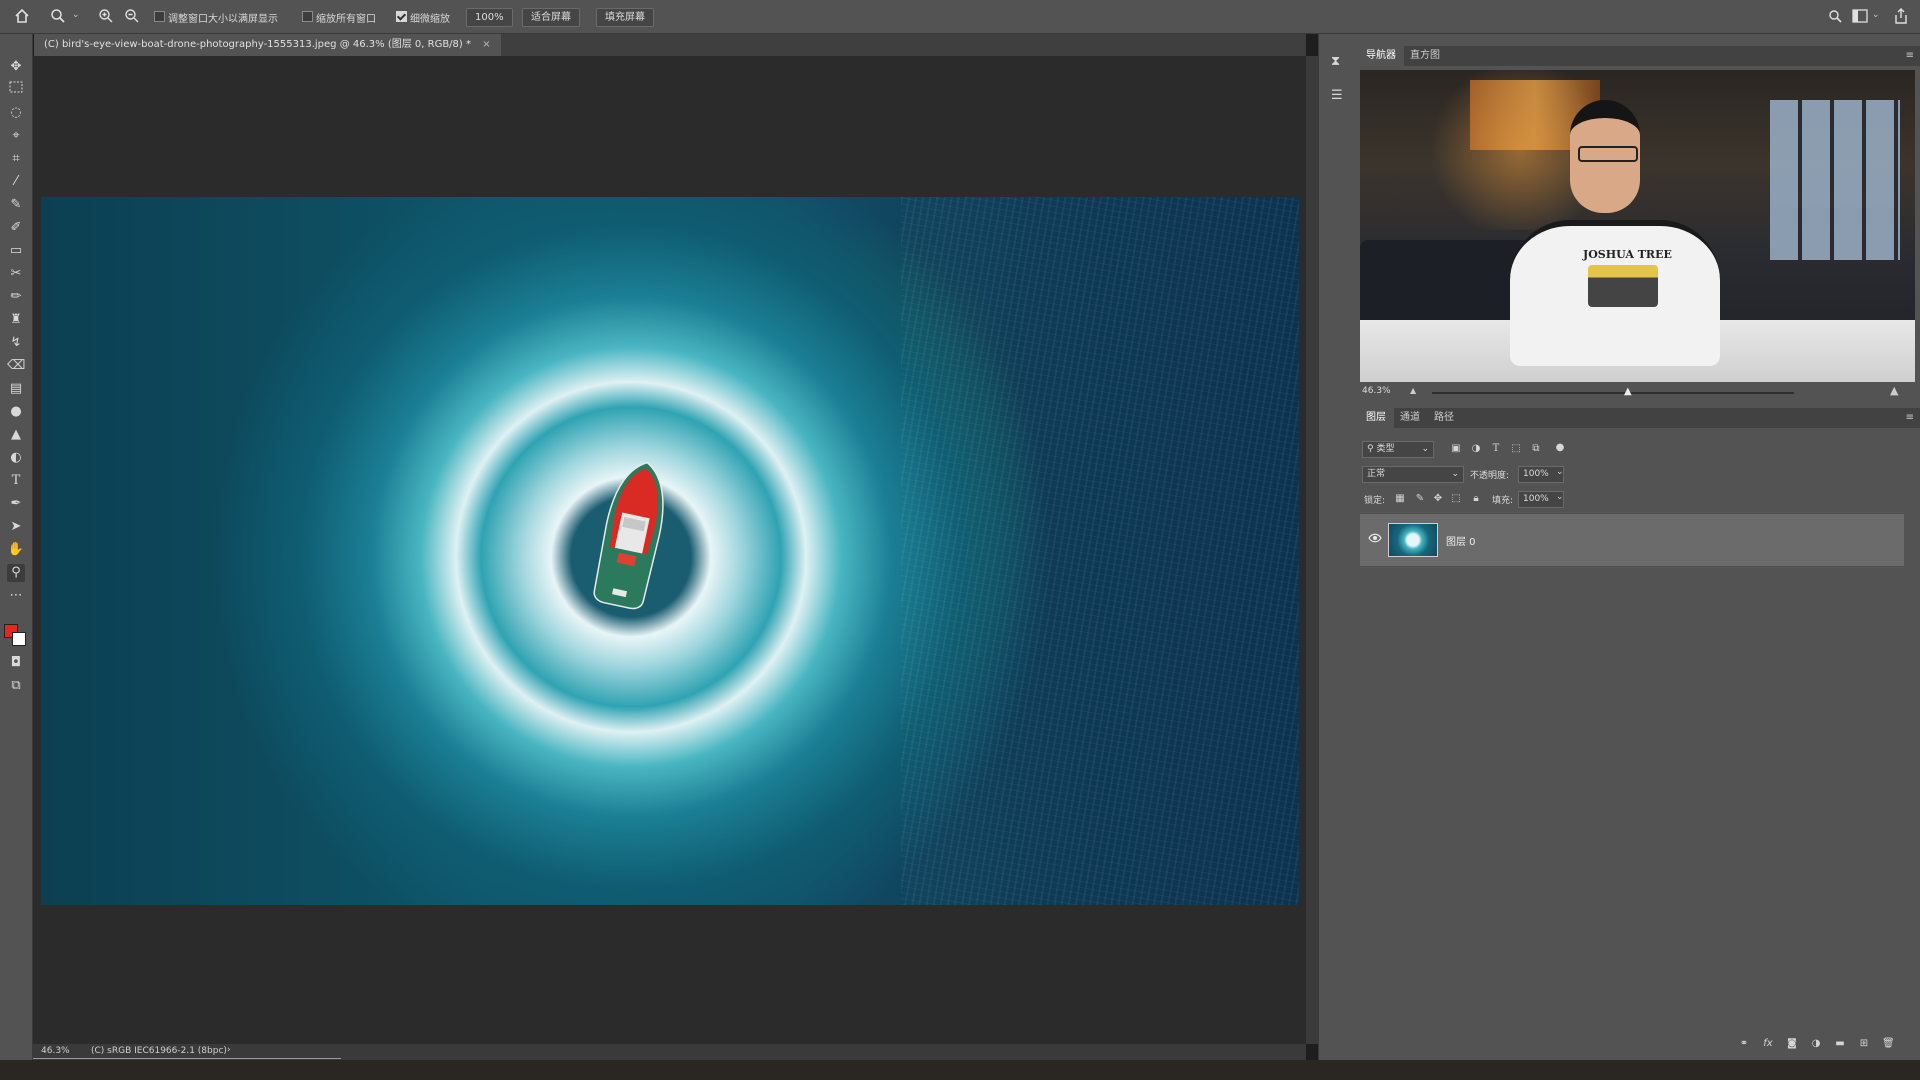  Describe the element at coordinates (1375, 538) in the screenshot. I see `visibility-eye-icon` at that location.